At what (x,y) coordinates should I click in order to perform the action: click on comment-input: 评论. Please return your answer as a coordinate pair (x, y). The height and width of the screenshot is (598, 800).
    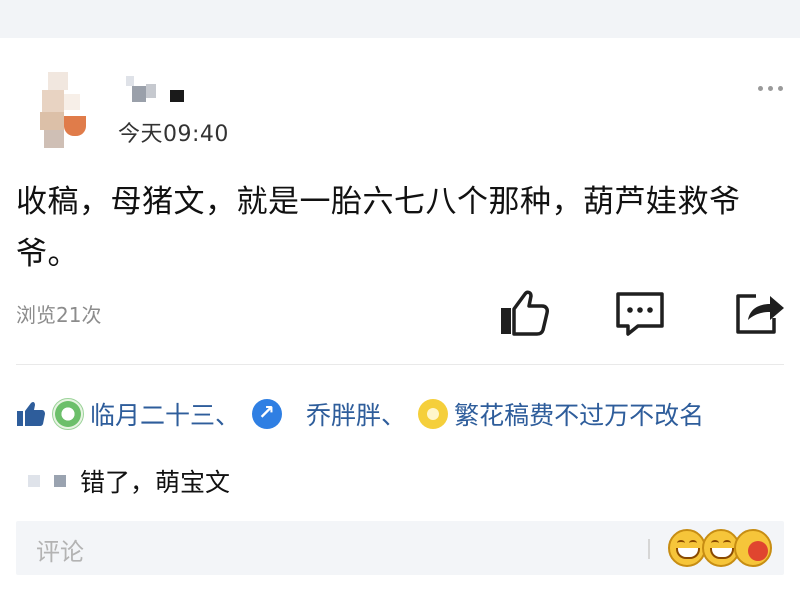
    Looking at the image, I should click on (400, 548).